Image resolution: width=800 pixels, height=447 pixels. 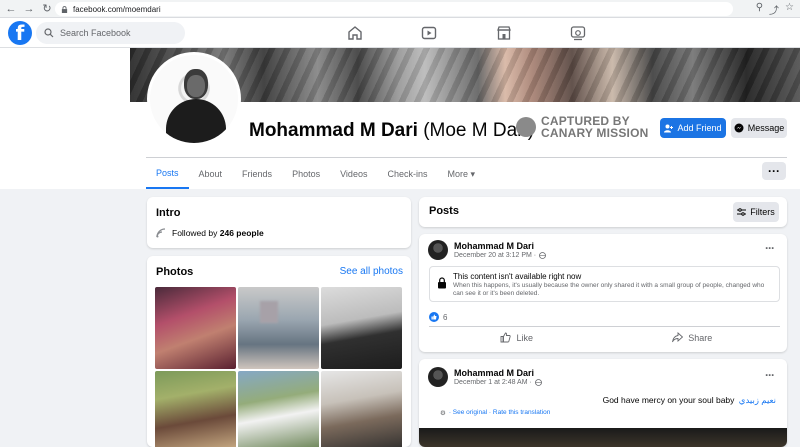 What do you see at coordinates (117, 9) in the screenshot?
I see `url-text: facebook.com/moemdari` at bounding box center [117, 9].